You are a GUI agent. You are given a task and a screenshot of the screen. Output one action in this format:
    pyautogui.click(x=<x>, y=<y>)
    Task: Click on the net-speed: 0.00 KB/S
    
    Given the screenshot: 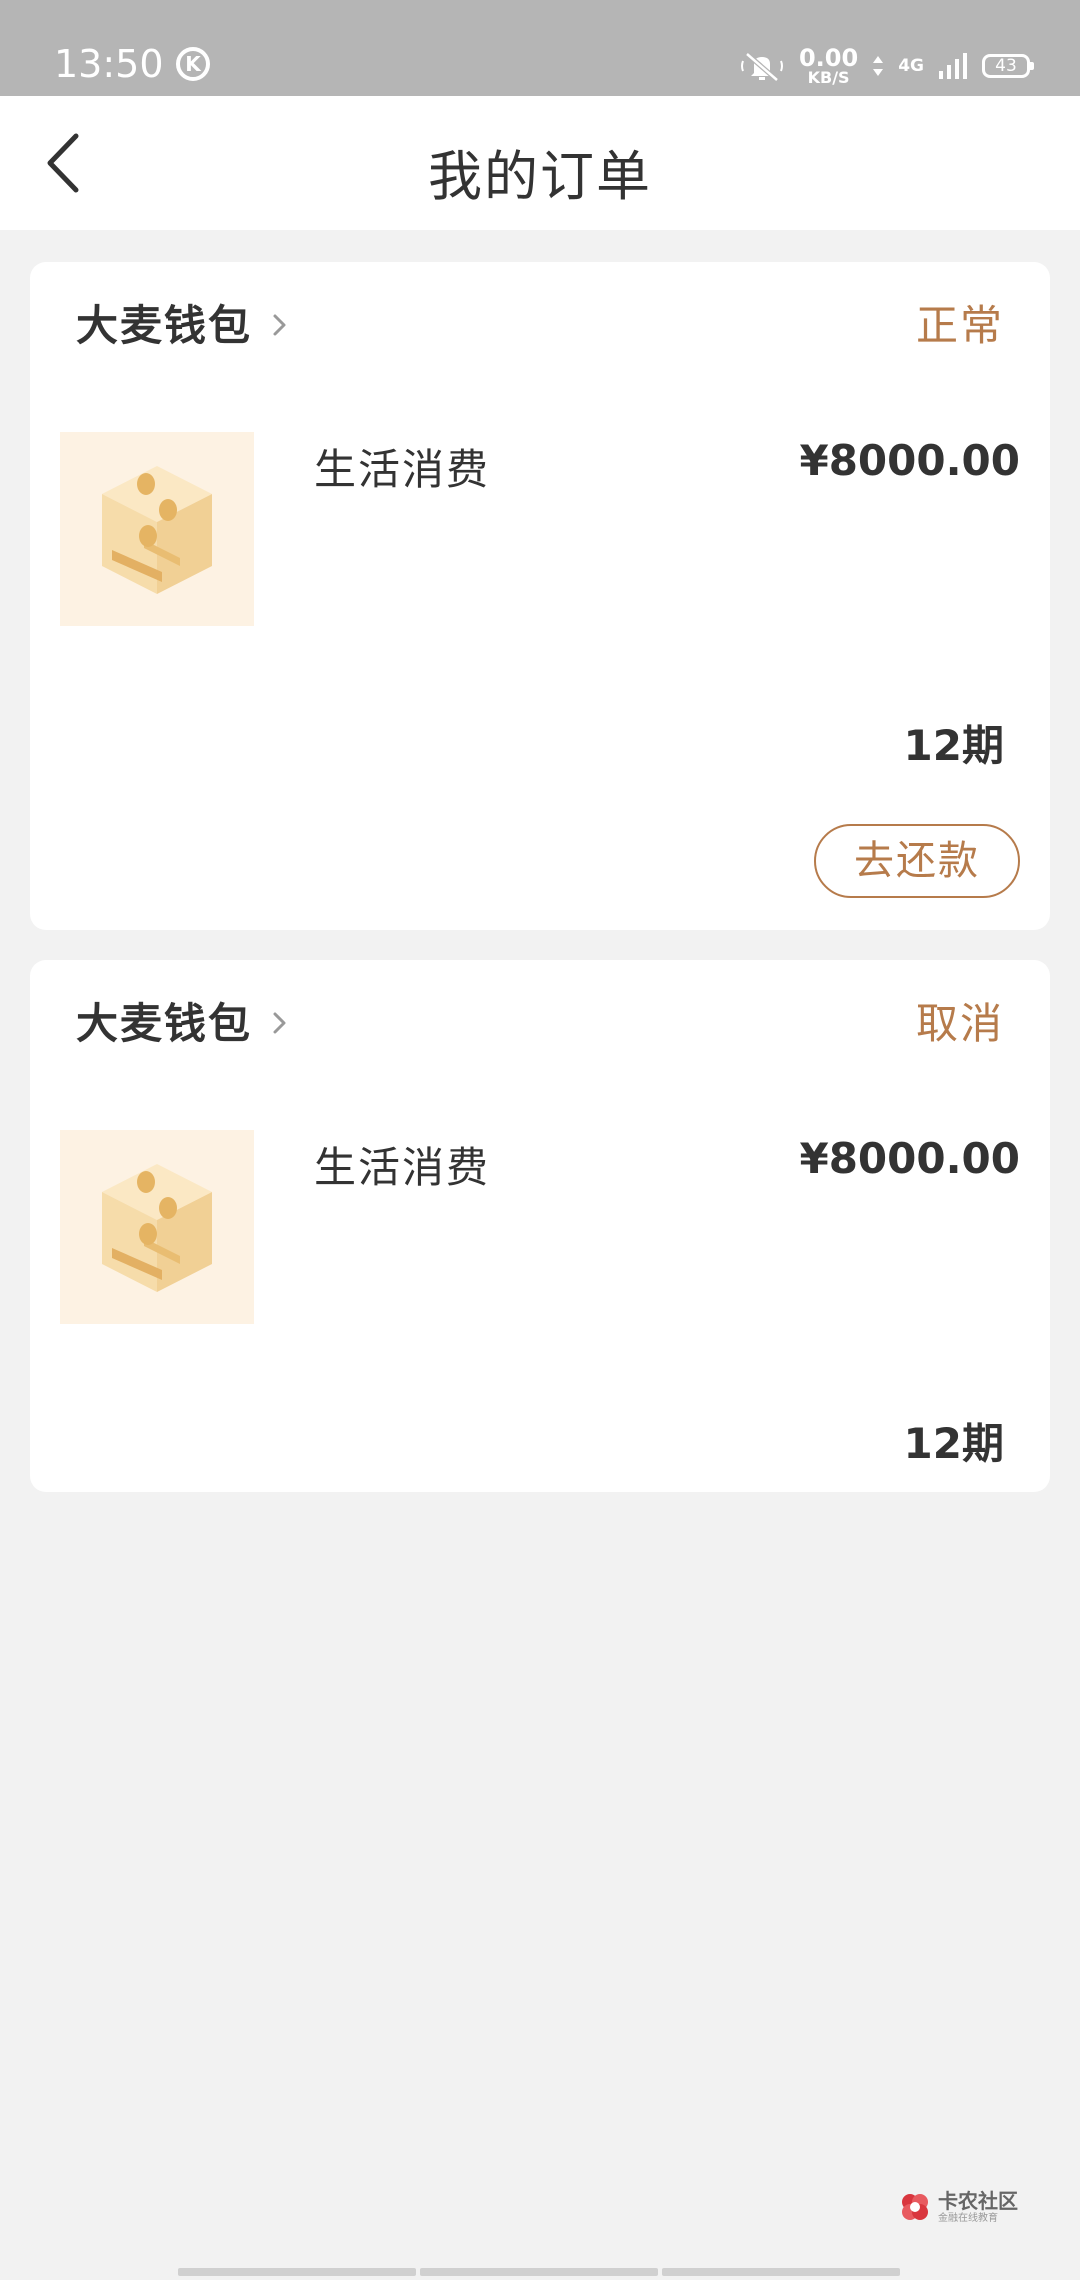 What is the action you would take?
    pyautogui.click(x=828, y=66)
    